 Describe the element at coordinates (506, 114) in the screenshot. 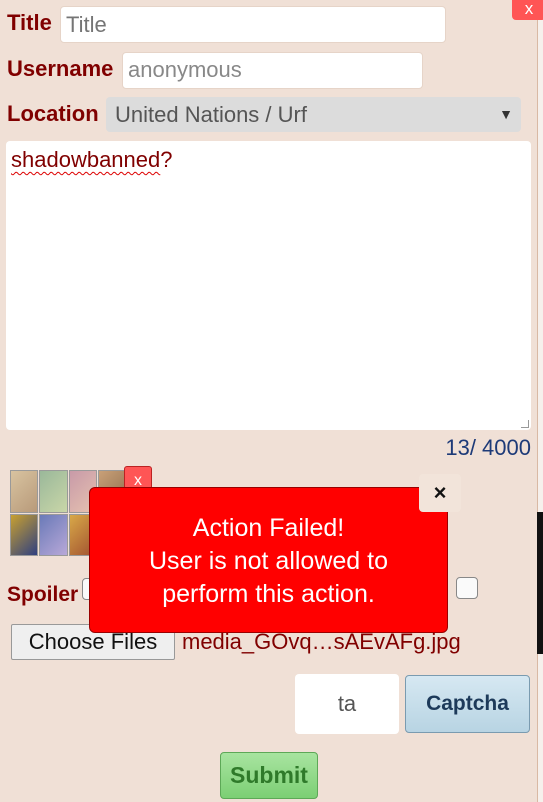

I see `chevron-down-icon: ▼` at that location.